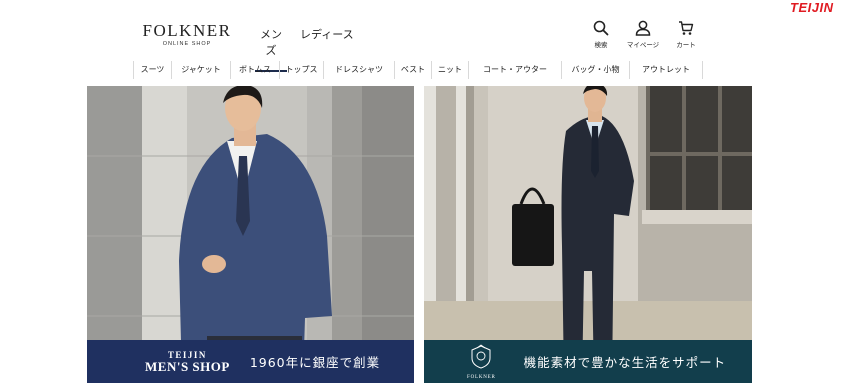 Image resolution: width=864 pixels, height=383 pixels. I want to click on category-knits: ニット, so click(449, 70).